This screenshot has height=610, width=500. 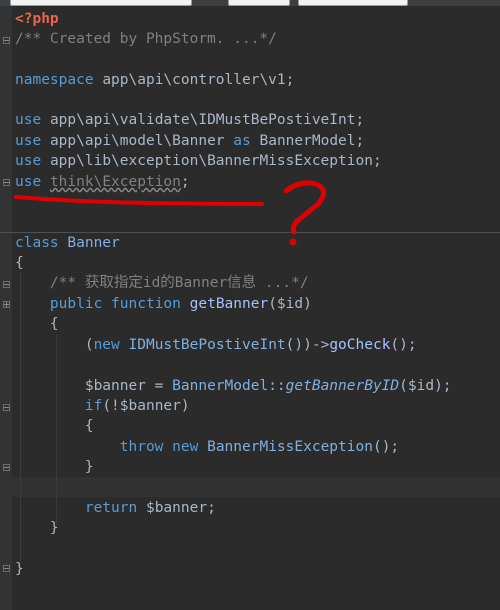 What do you see at coordinates (170, 213) in the screenshot?
I see `red-annotation` at bounding box center [170, 213].